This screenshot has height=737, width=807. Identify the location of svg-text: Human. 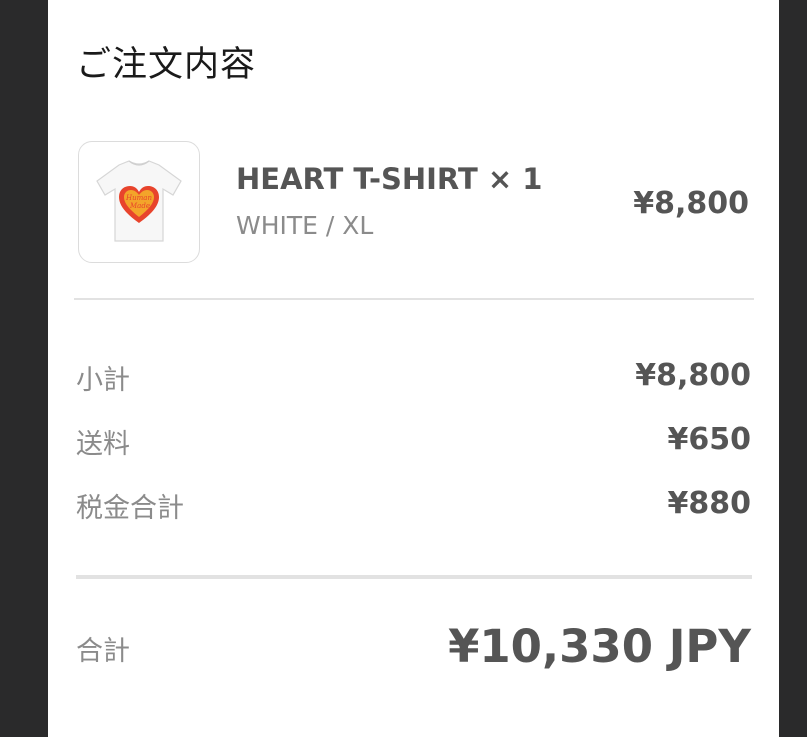
(138, 198).